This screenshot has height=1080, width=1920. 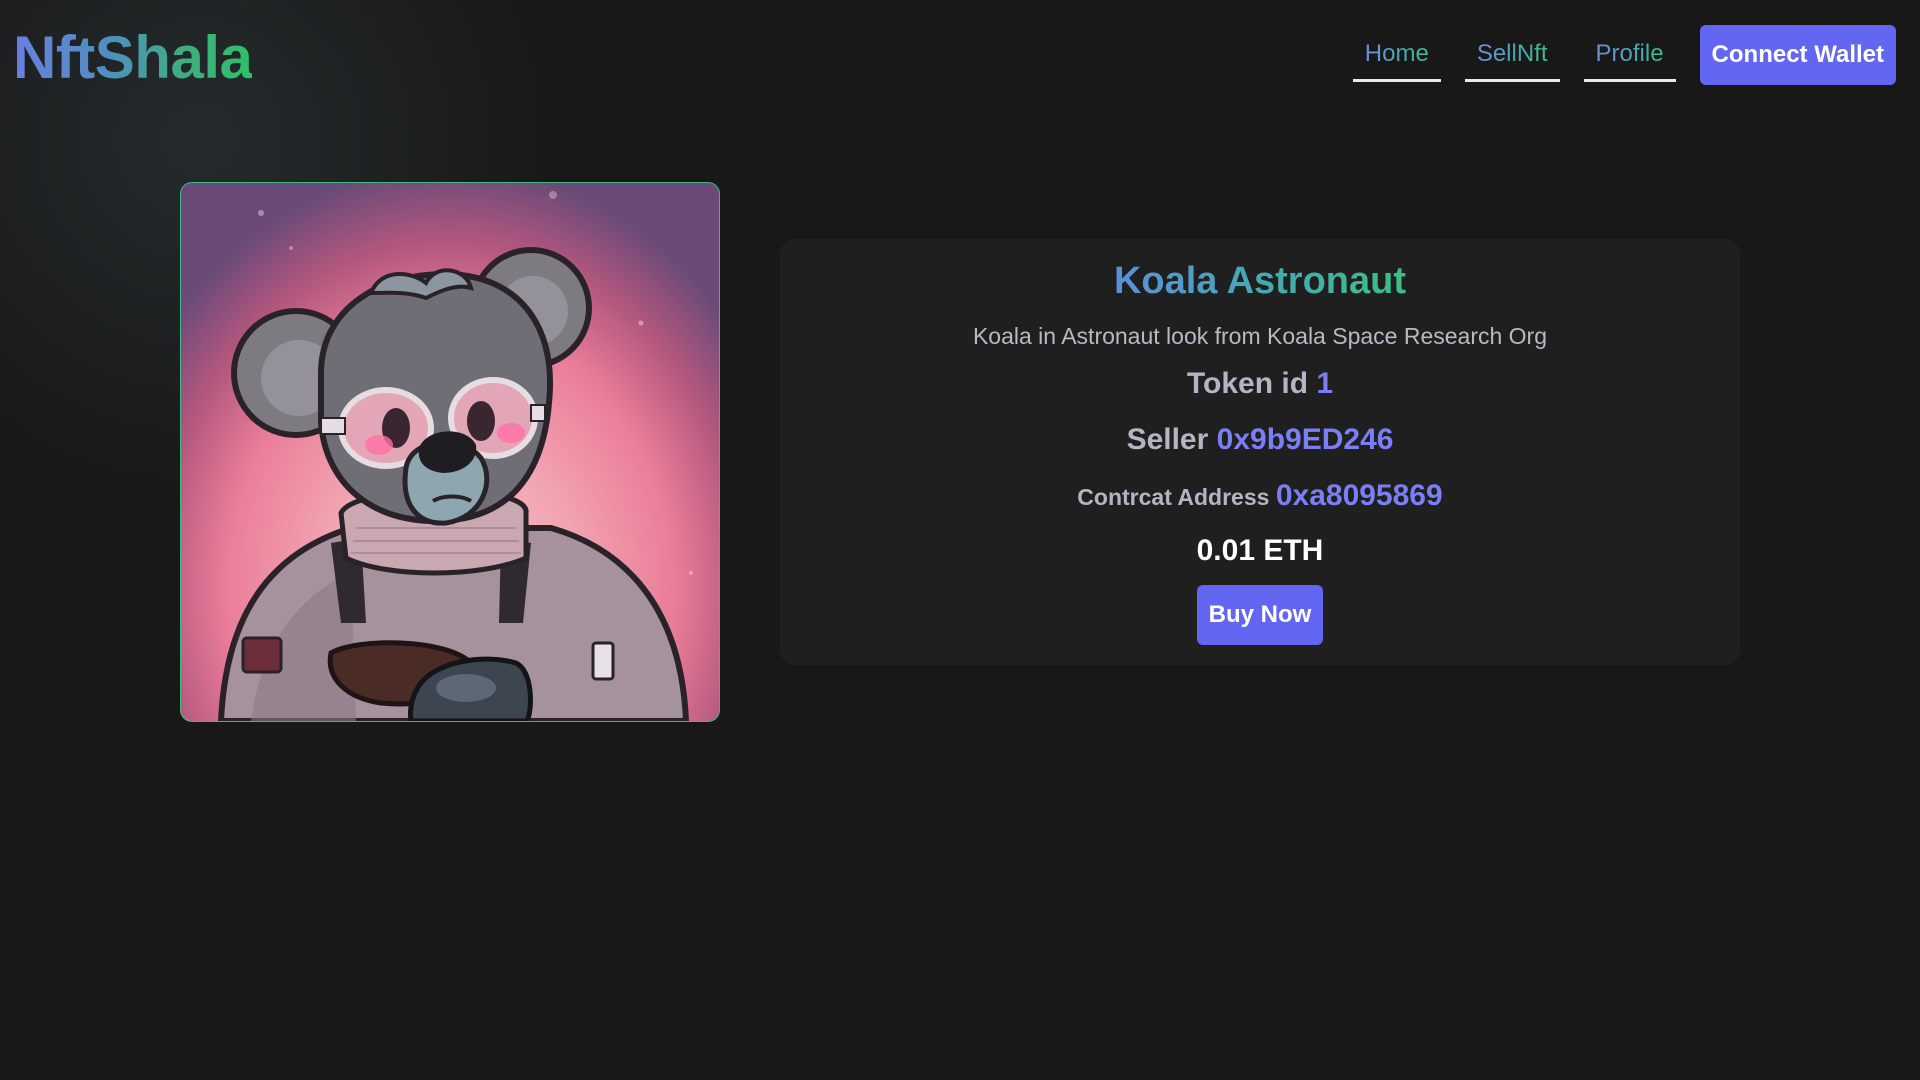 I want to click on contract-row: Contrcat Address 0xa8095869, so click(x=1260, y=496).